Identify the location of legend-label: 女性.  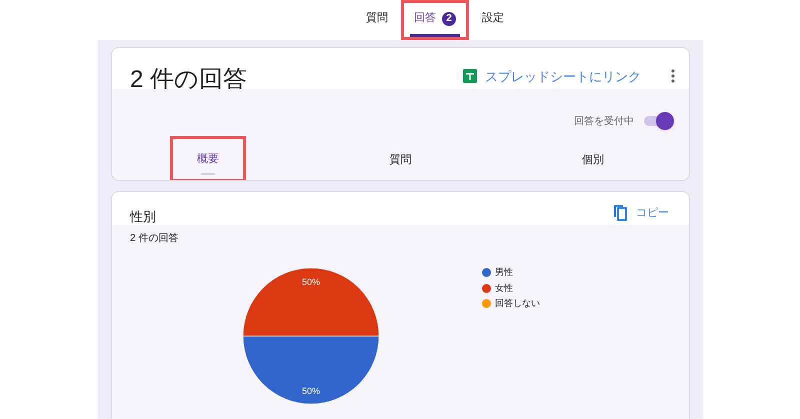
(504, 288).